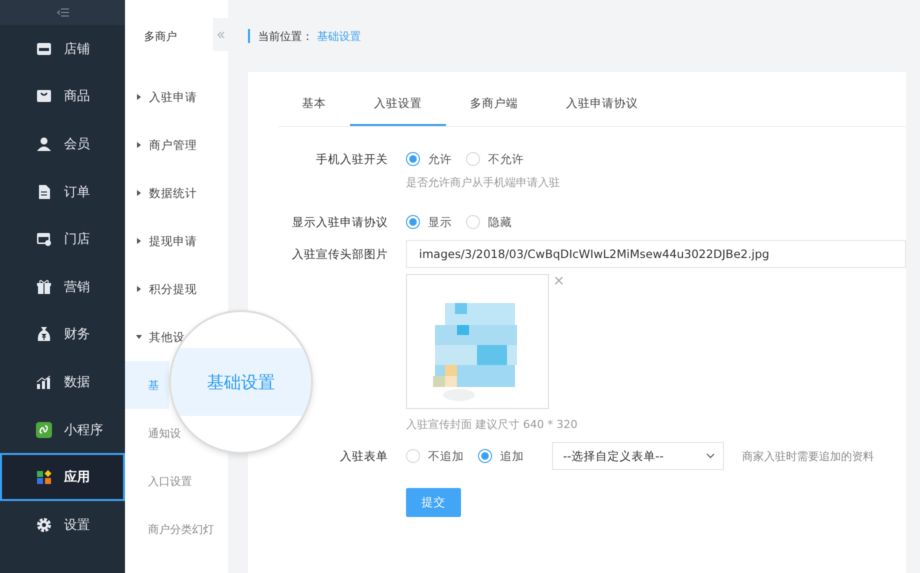  Describe the element at coordinates (808, 456) in the screenshot. I see `field-note: 商家入驻时需要追加的资料` at that location.